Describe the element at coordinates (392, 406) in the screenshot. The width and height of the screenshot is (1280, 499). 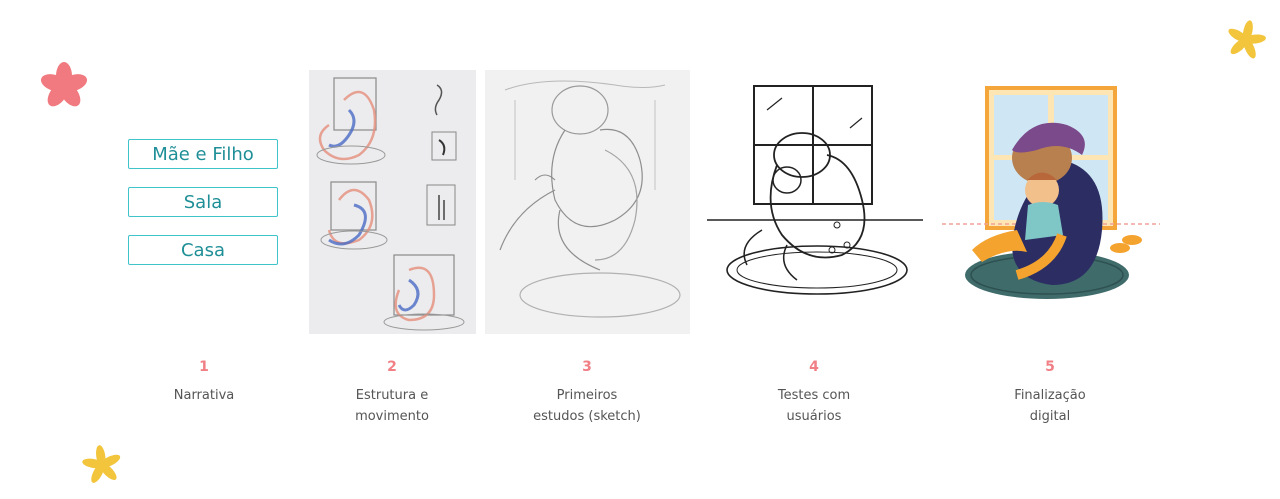
I see `step-label-2: Estrutura e movimento` at that location.